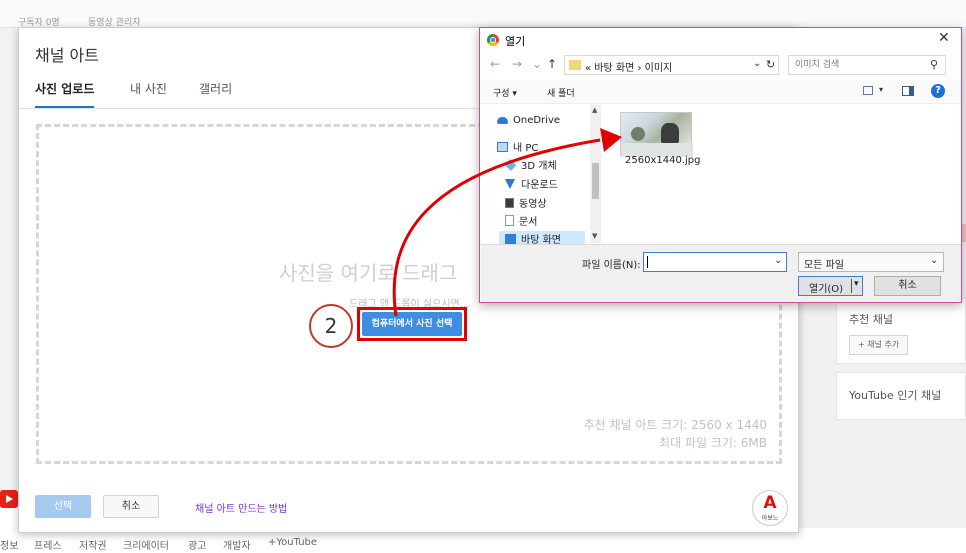 The width and height of the screenshot is (966, 553). Describe the element at coordinates (509, 220) in the screenshot. I see `document-icon` at that location.